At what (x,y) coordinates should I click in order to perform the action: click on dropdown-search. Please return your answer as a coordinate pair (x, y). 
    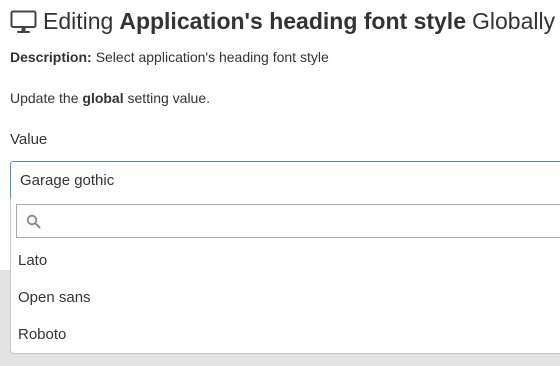
    Looking at the image, I should click on (288, 221).